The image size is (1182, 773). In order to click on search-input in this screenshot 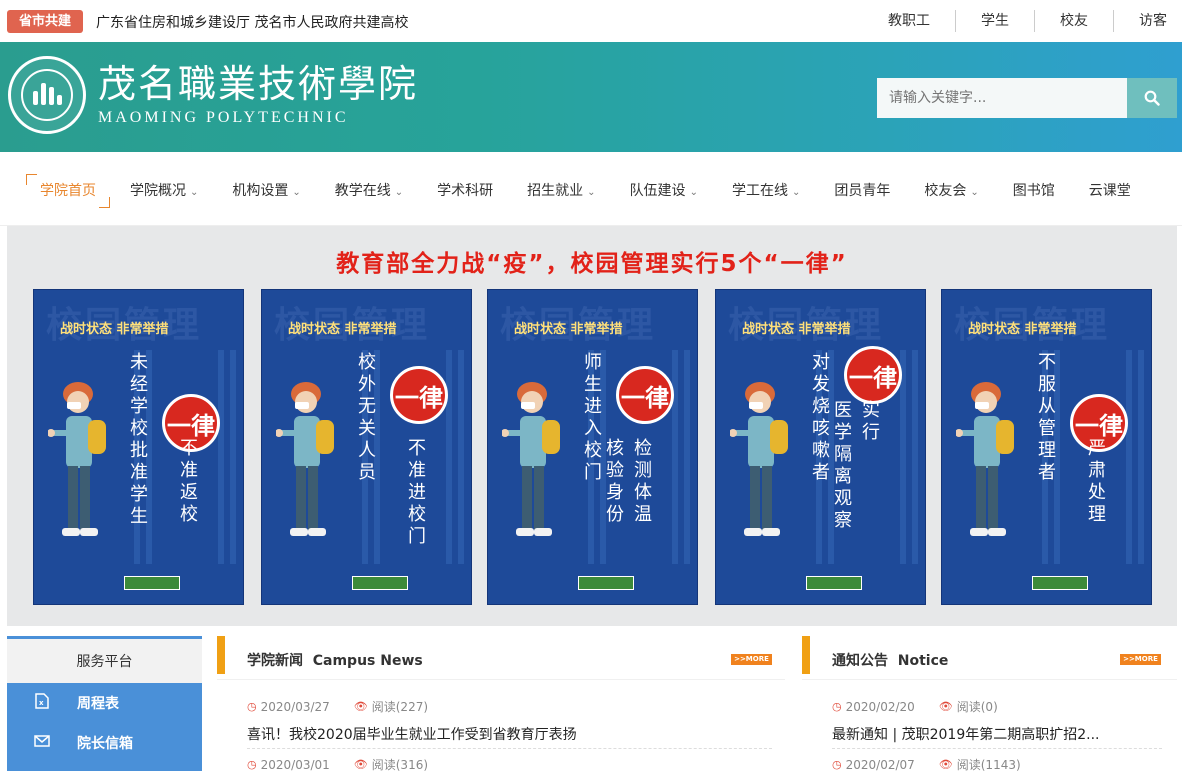, I will do `click(1002, 98)`.